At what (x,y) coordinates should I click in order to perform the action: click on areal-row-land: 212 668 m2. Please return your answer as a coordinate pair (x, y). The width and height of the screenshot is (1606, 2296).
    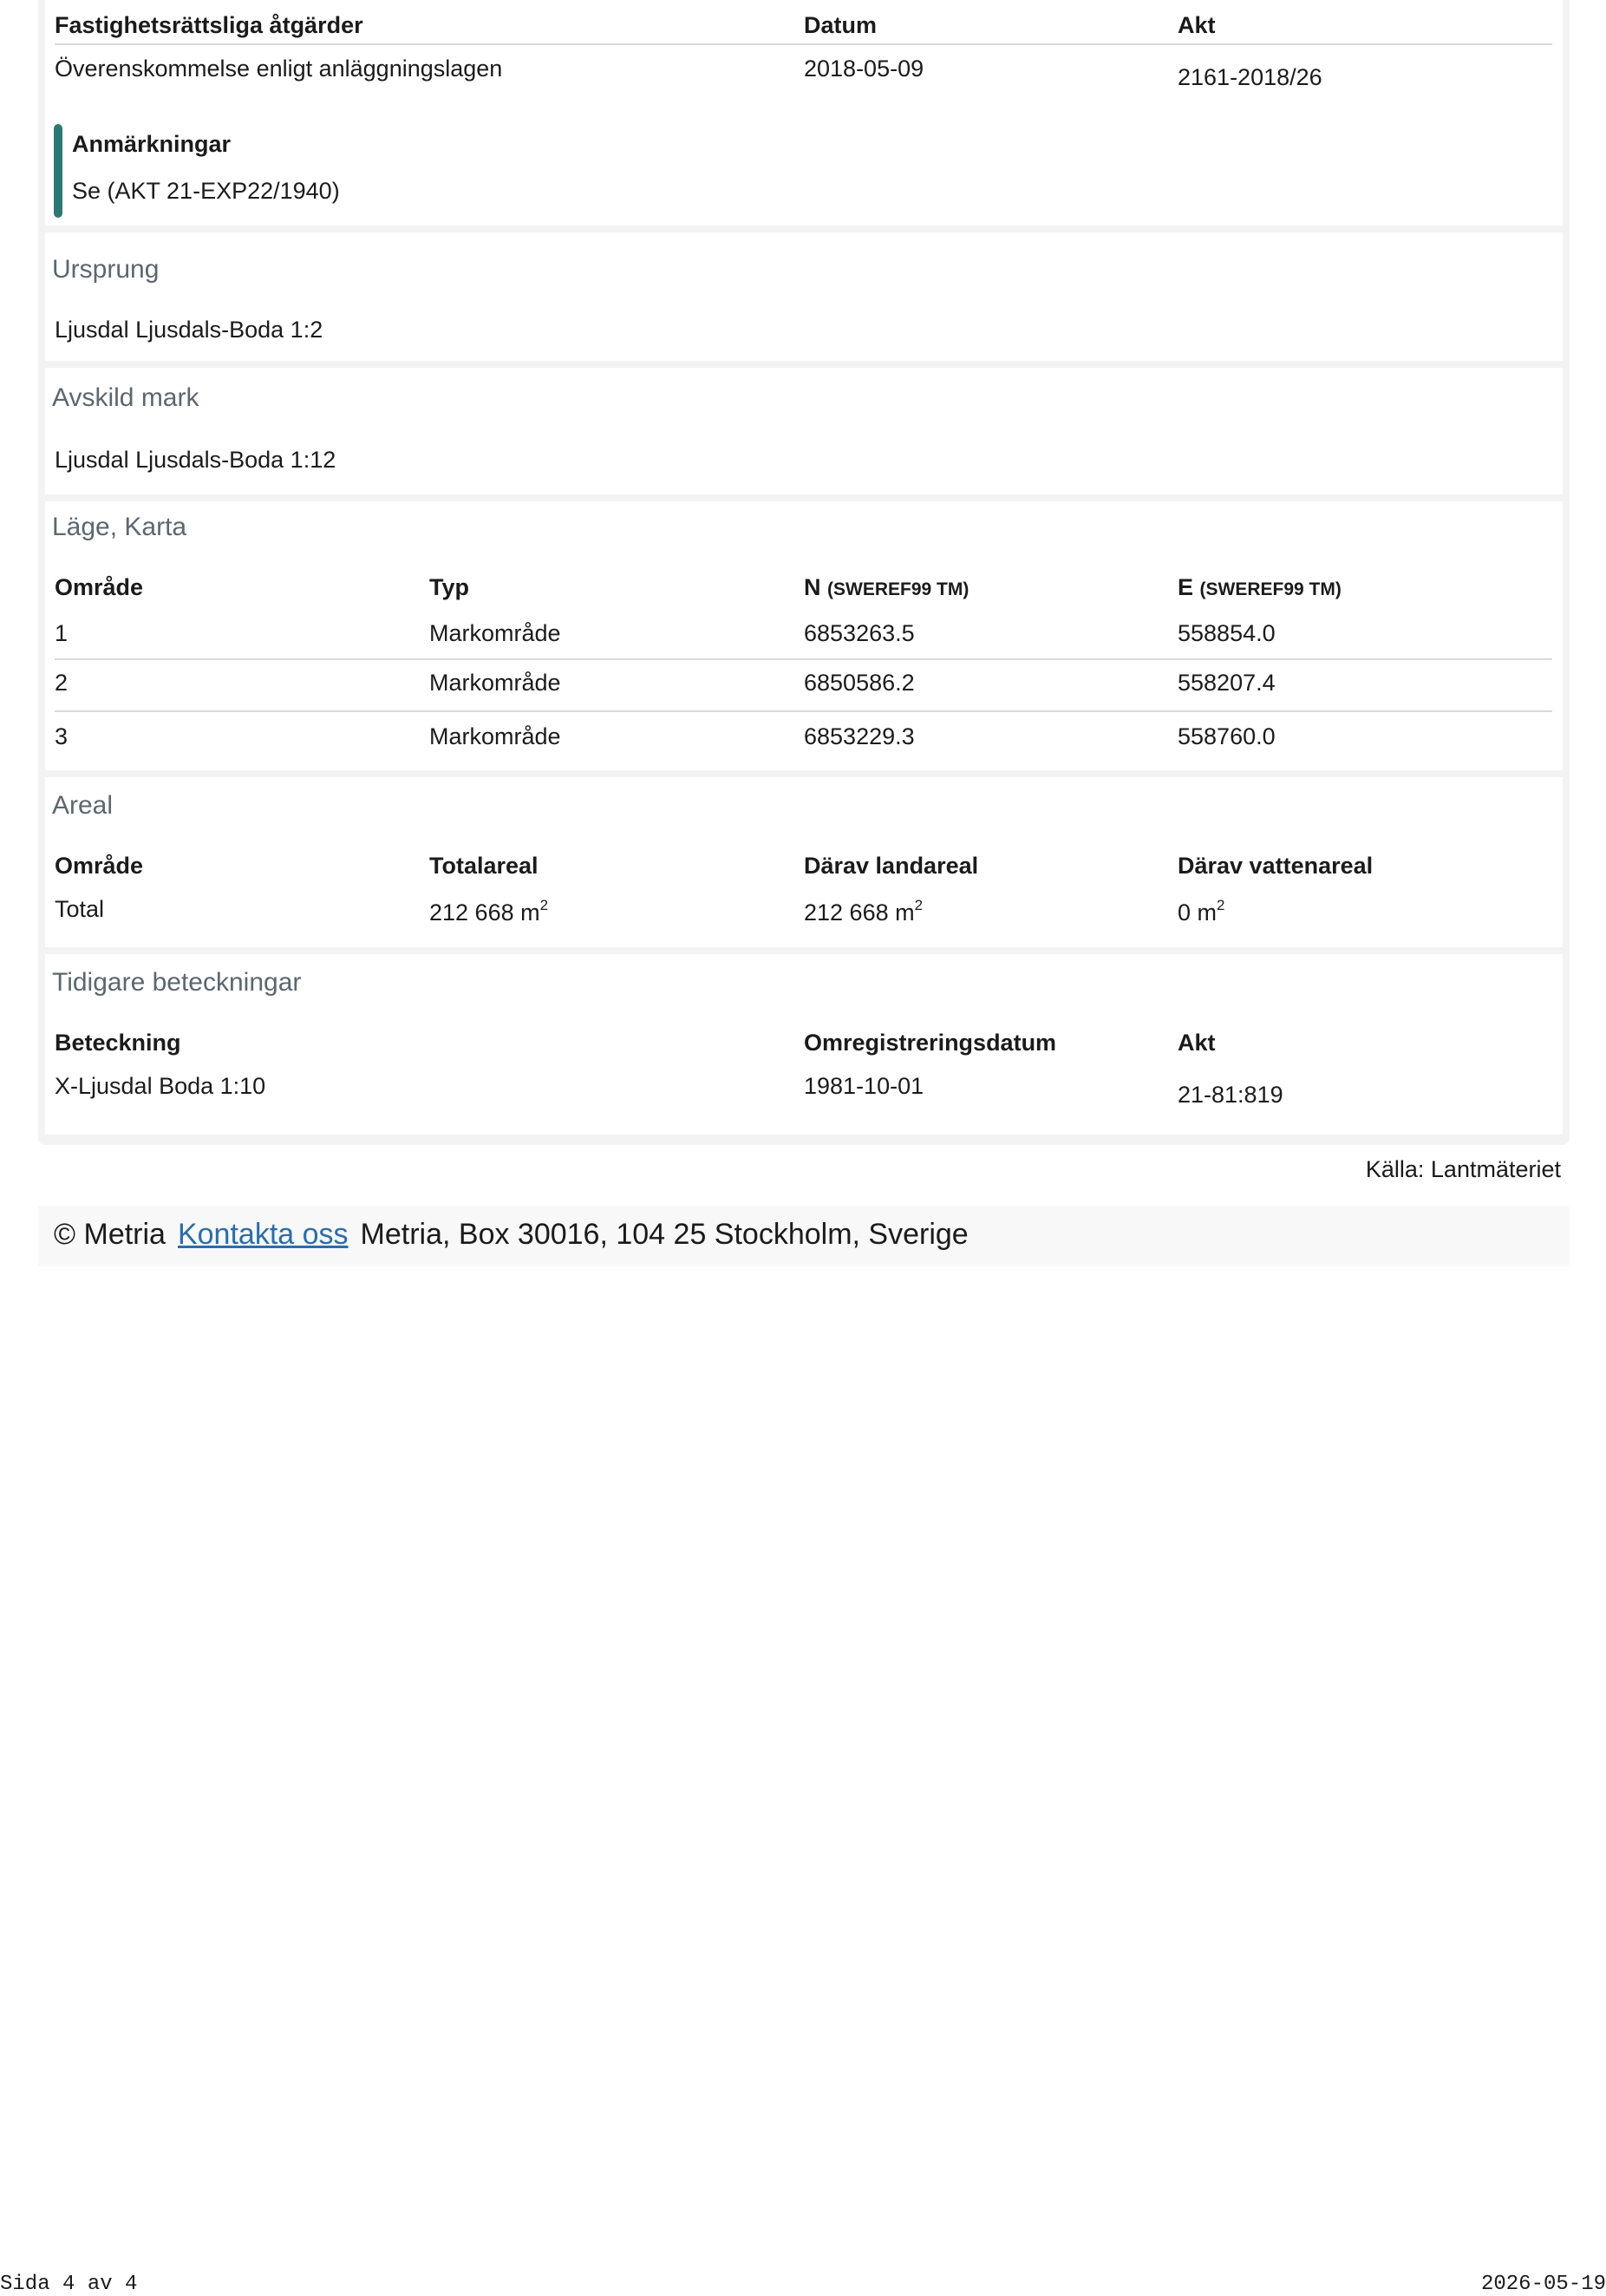
    Looking at the image, I should click on (864, 912).